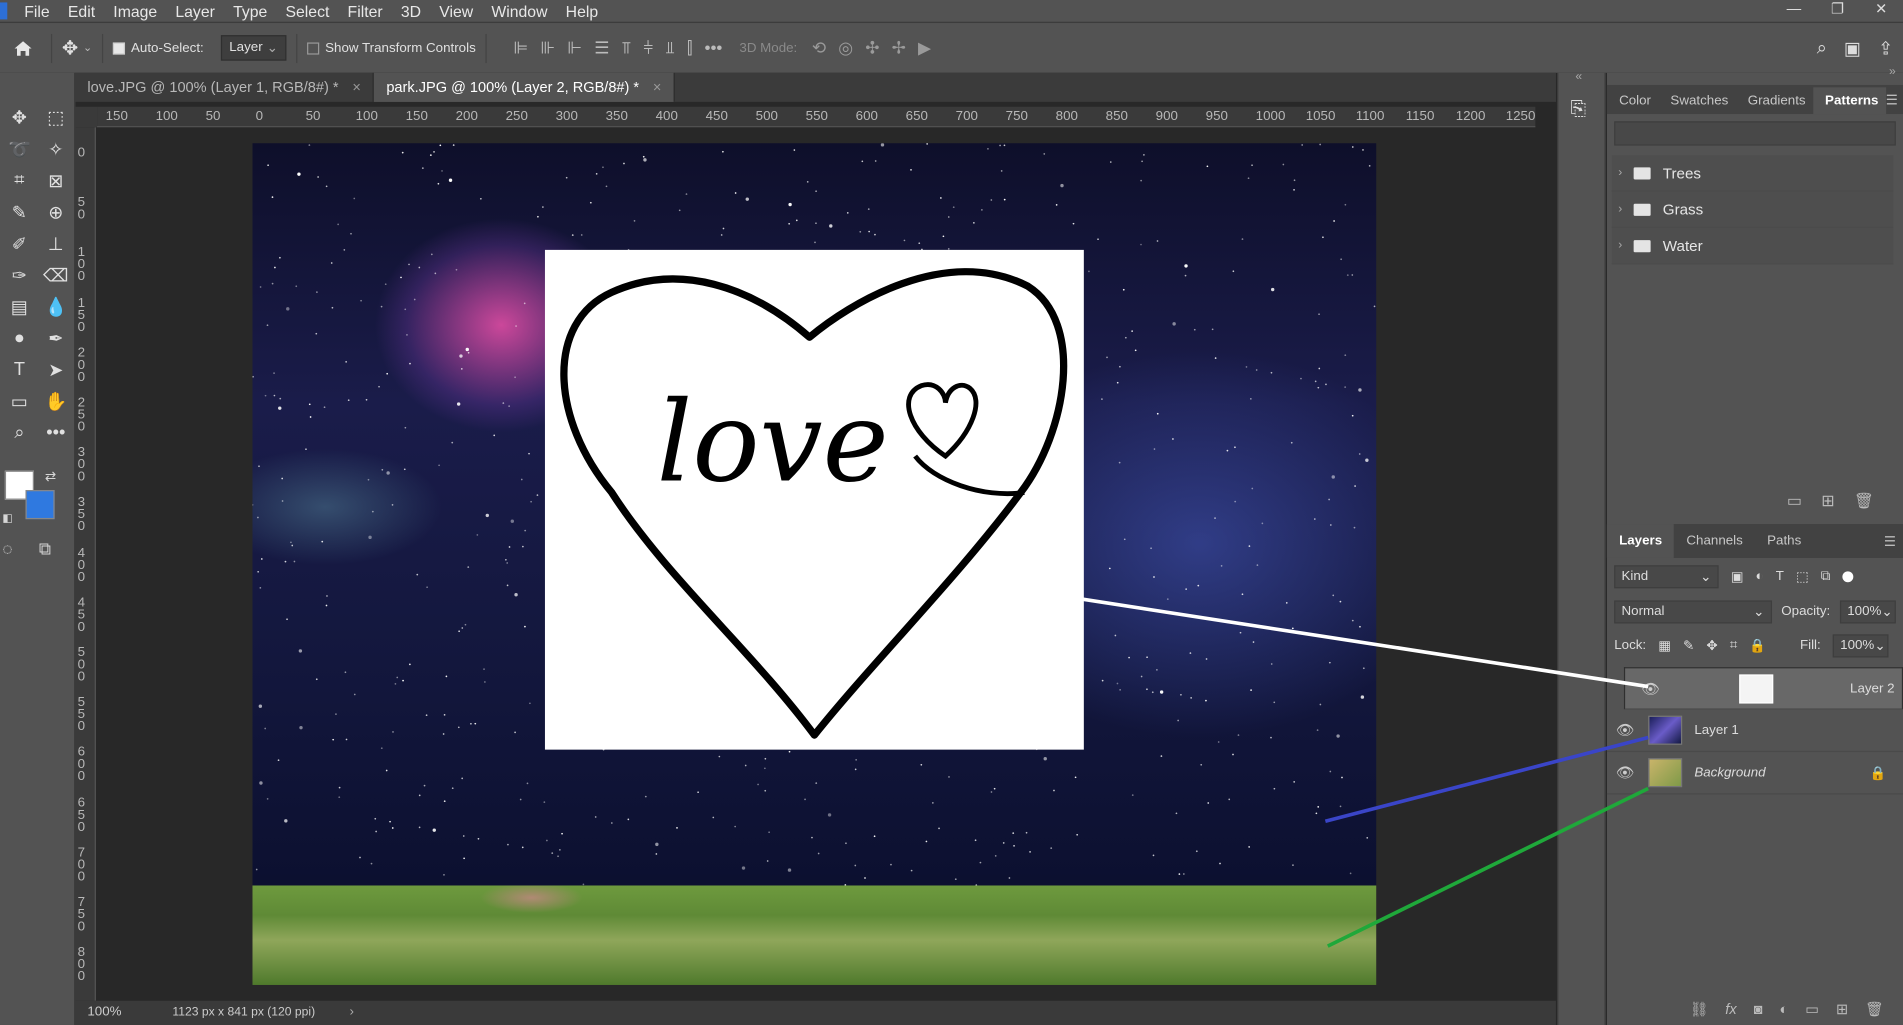 This screenshot has width=1903, height=1025. I want to click on magic-wand-icon: ✧, so click(56, 149).